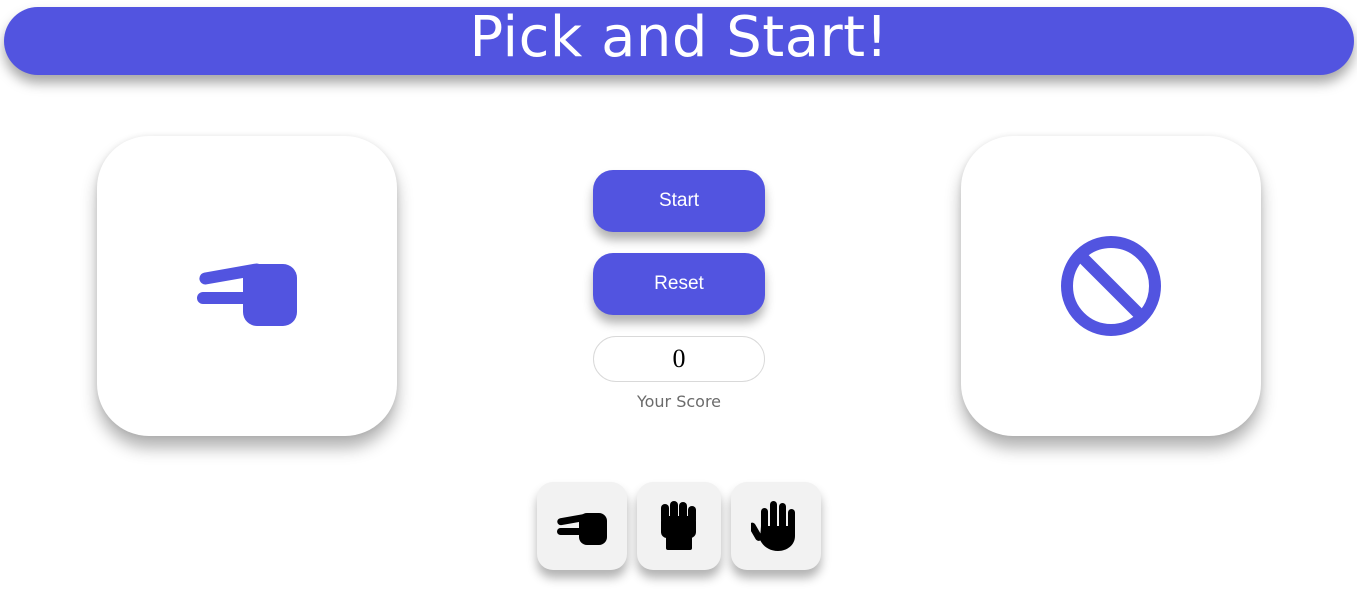 The width and height of the screenshot is (1357, 589). I want to click on computer-choice-card, so click(1111, 286).